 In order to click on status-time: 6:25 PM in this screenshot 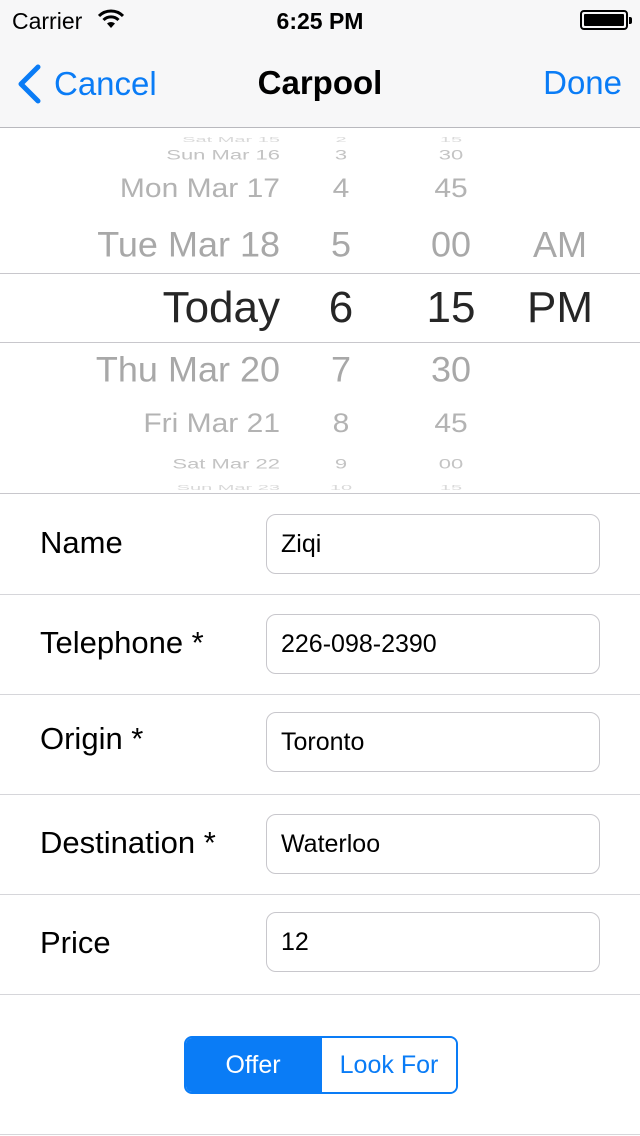, I will do `click(320, 21)`.